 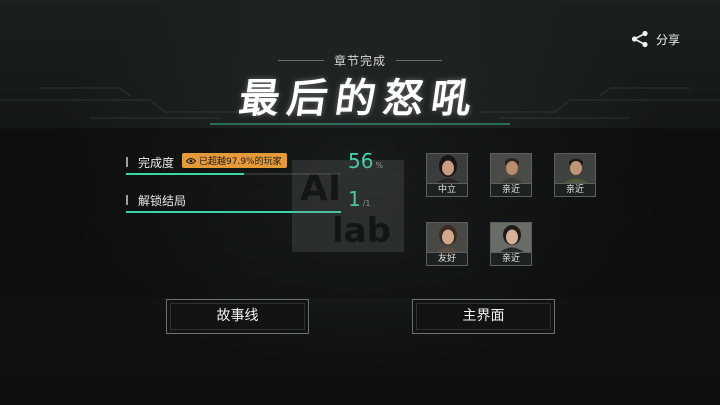 What do you see at coordinates (483, 316) in the screenshot?
I see `main-menu-button: 主界面` at bounding box center [483, 316].